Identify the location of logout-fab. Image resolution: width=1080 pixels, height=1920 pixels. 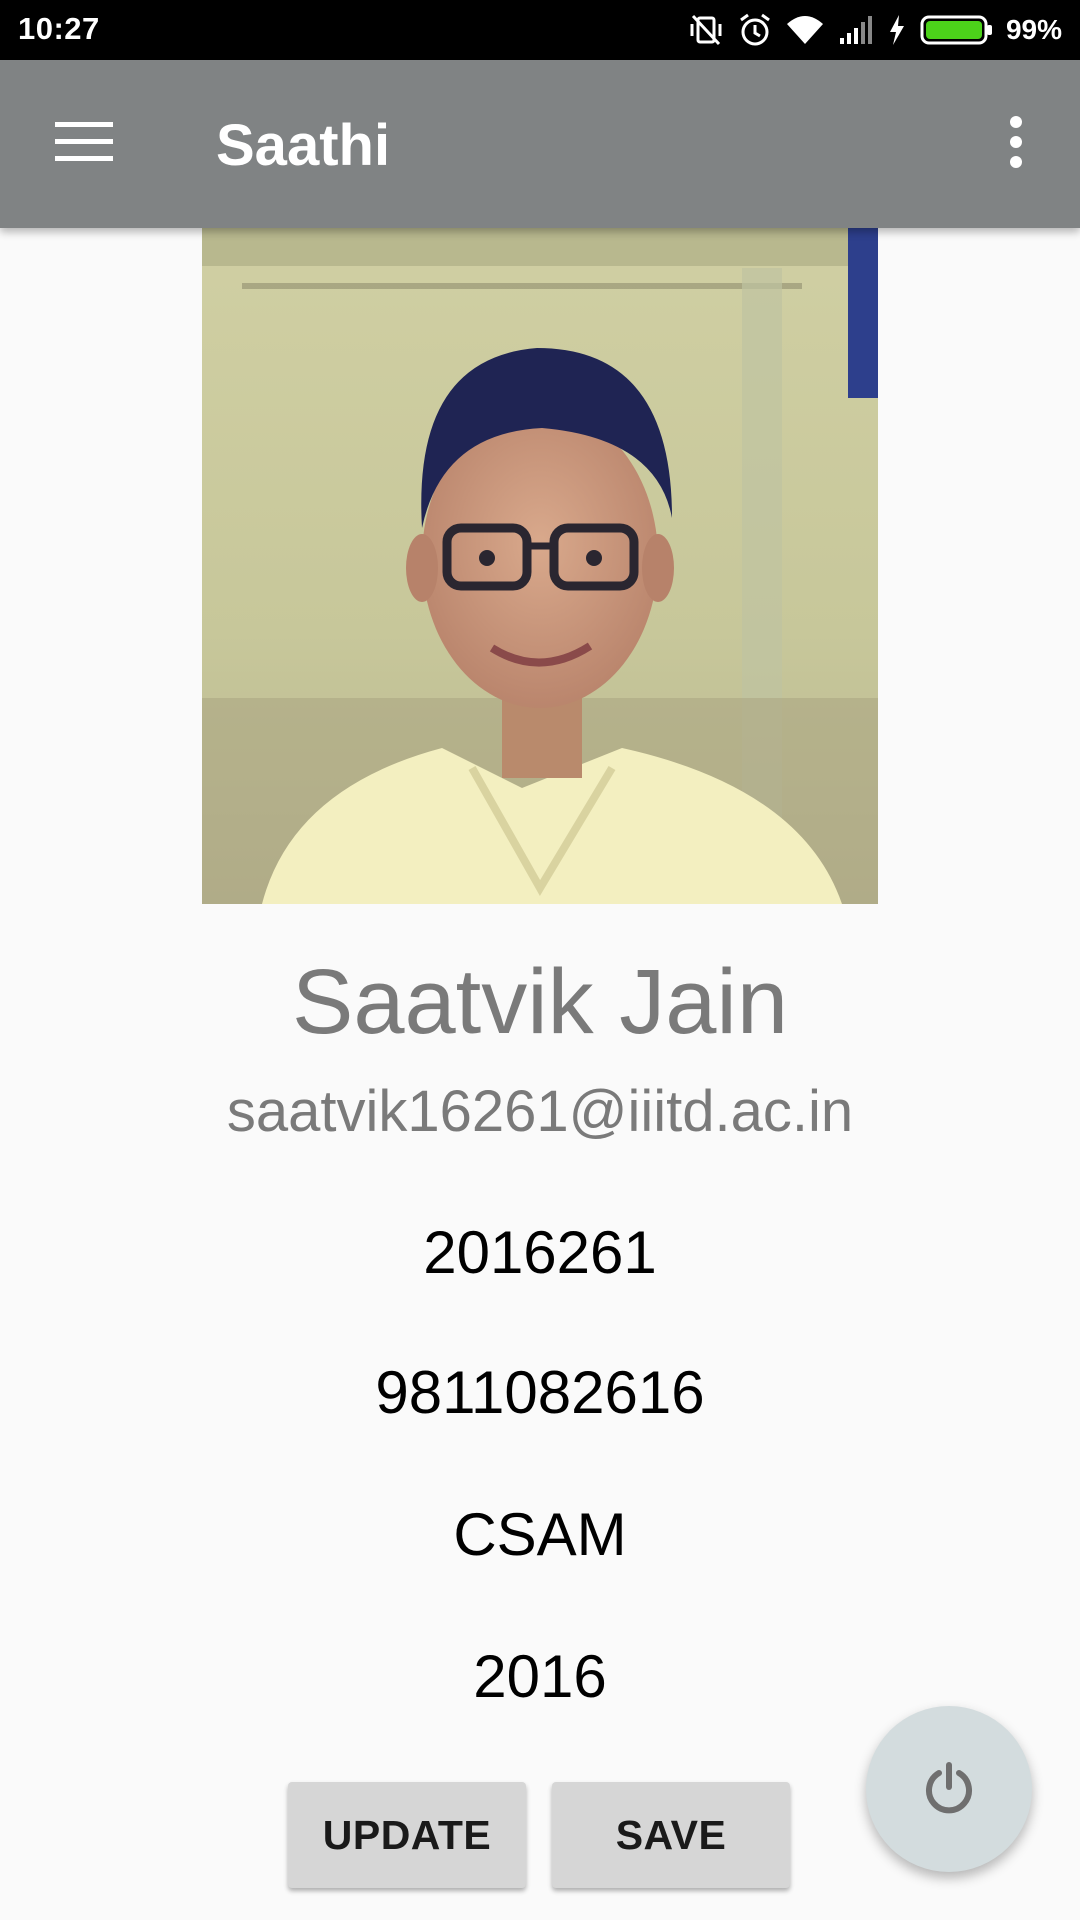
(949, 1789).